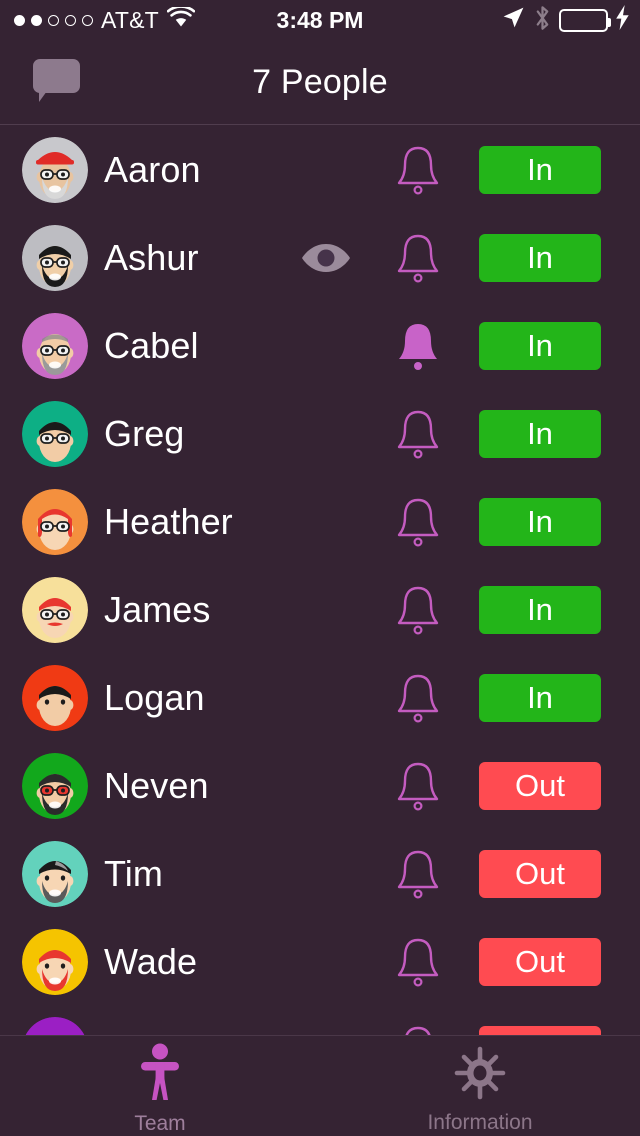 This screenshot has width=640, height=1136. I want to click on tab-information: Information, so click(480, 1086).